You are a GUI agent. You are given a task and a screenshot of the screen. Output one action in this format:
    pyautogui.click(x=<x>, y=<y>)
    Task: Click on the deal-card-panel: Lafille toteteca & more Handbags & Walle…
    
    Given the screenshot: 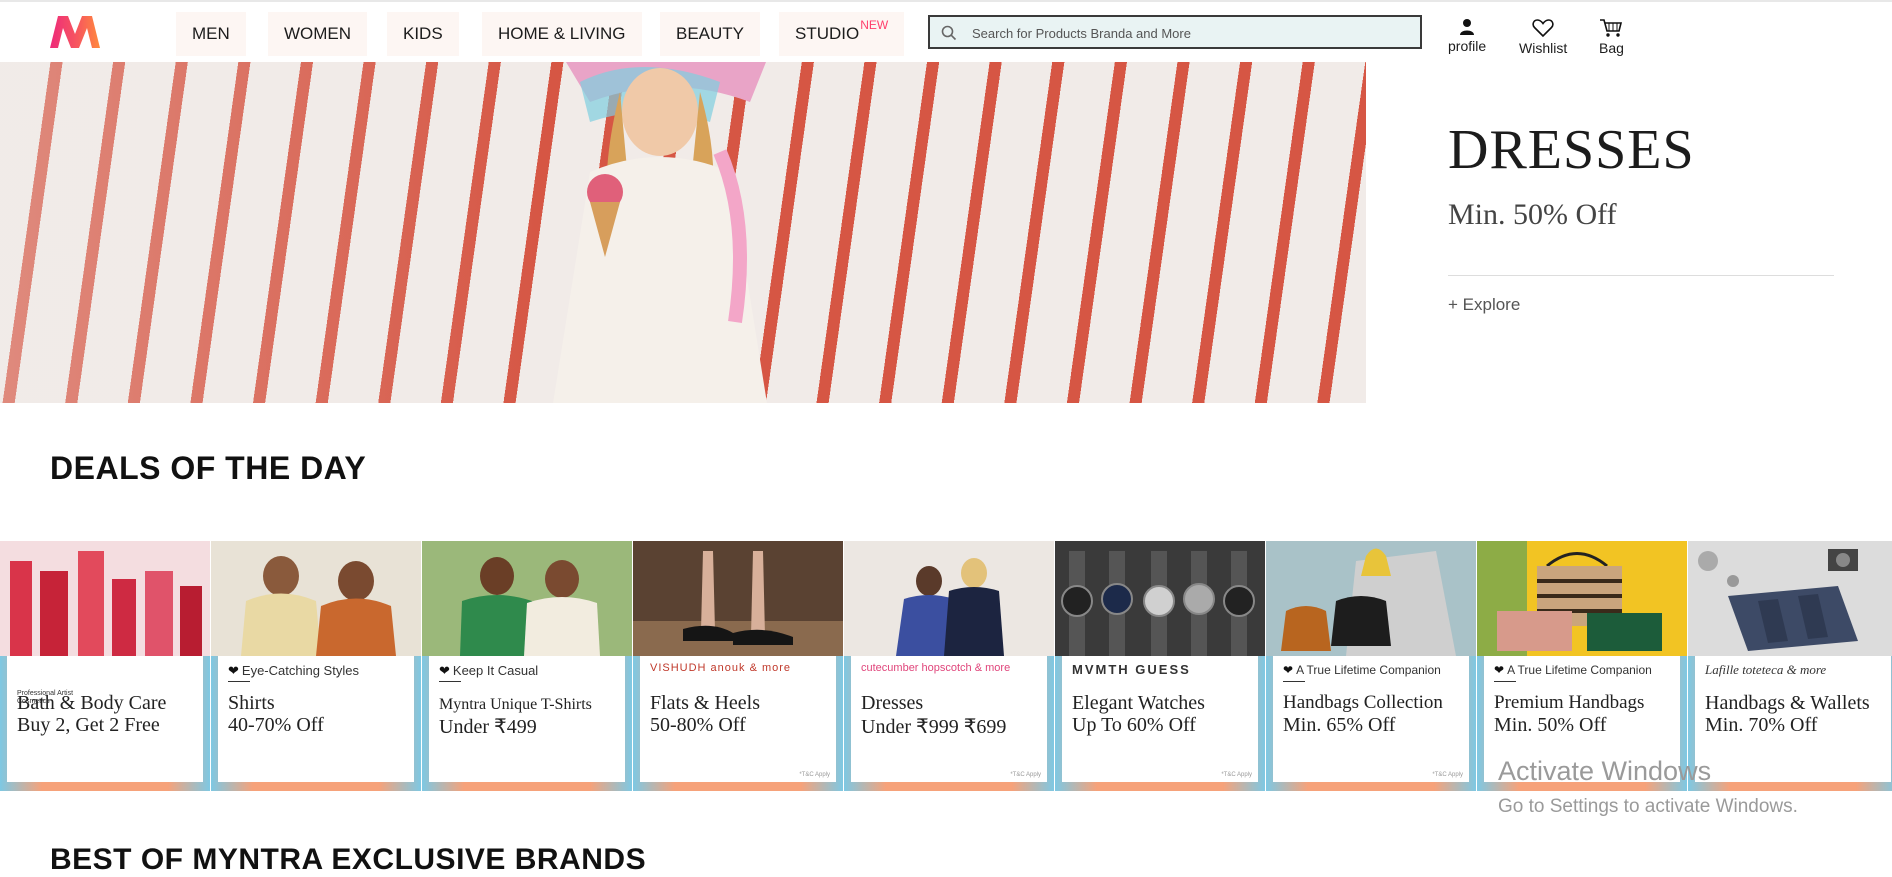 What is the action you would take?
    pyautogui.click(x=1793, y=719)
    